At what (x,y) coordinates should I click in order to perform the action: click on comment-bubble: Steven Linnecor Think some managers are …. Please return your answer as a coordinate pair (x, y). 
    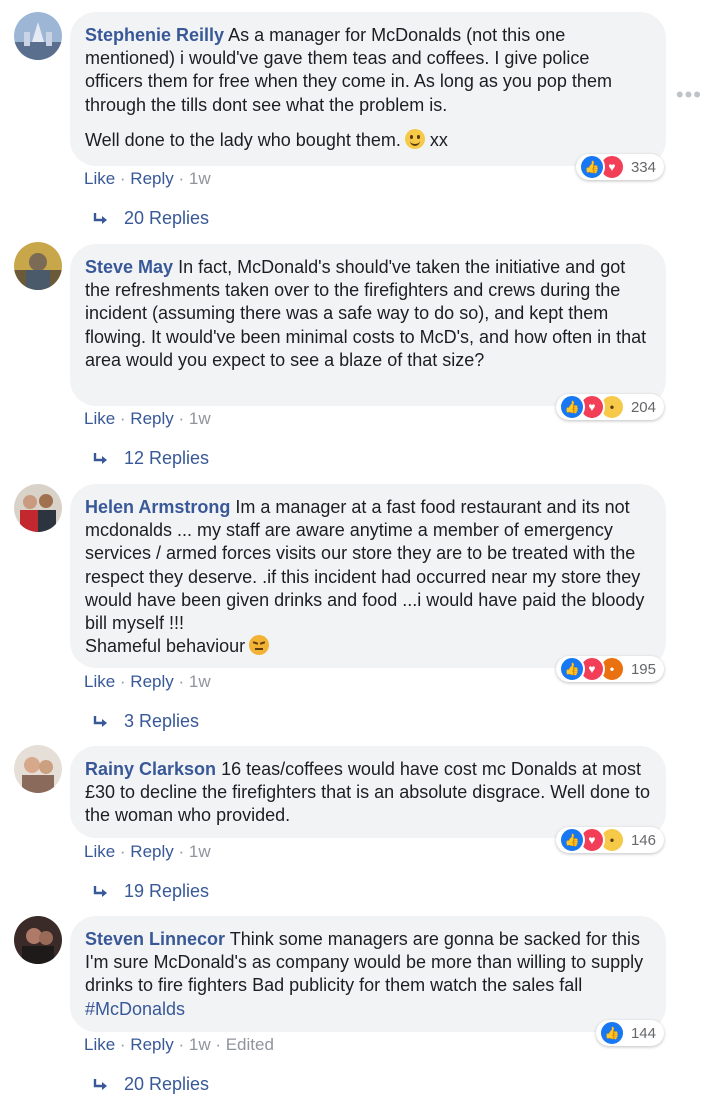
    Looking at the image, I should click on (368, 974).